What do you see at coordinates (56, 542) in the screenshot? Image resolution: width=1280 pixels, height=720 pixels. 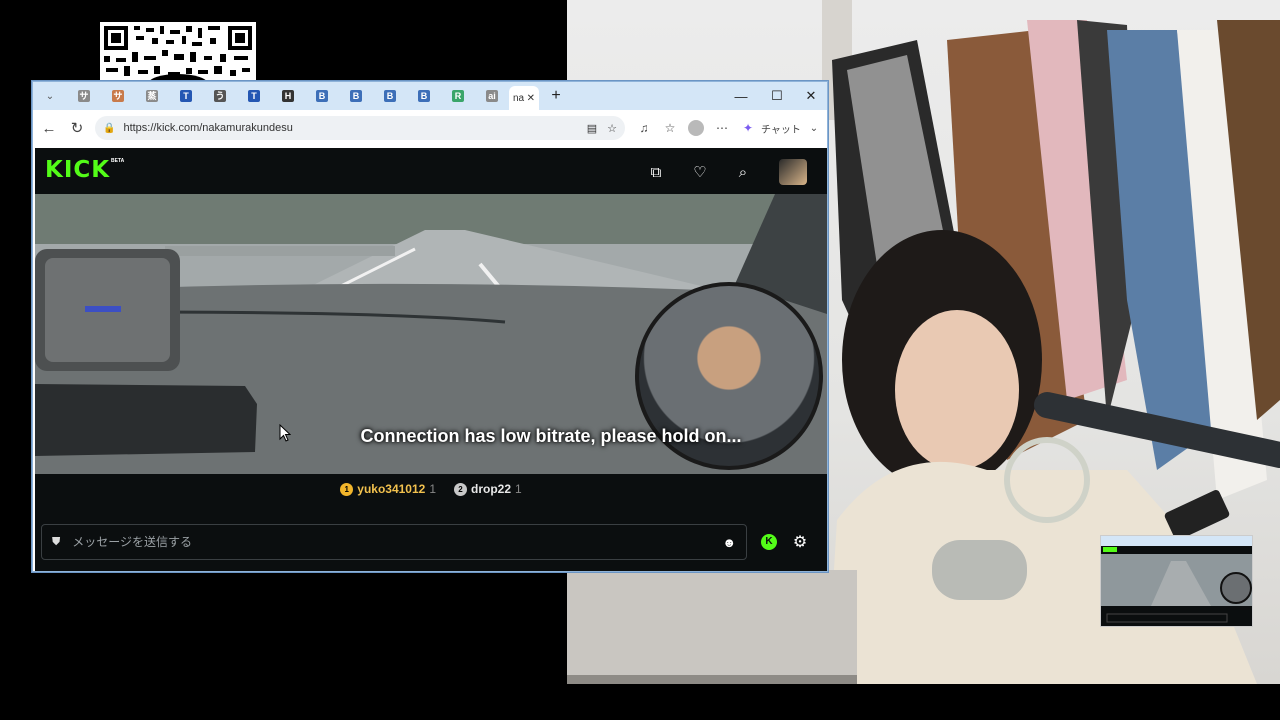 I see `shield-icon: ⛊` at bounding box center [56, 542].